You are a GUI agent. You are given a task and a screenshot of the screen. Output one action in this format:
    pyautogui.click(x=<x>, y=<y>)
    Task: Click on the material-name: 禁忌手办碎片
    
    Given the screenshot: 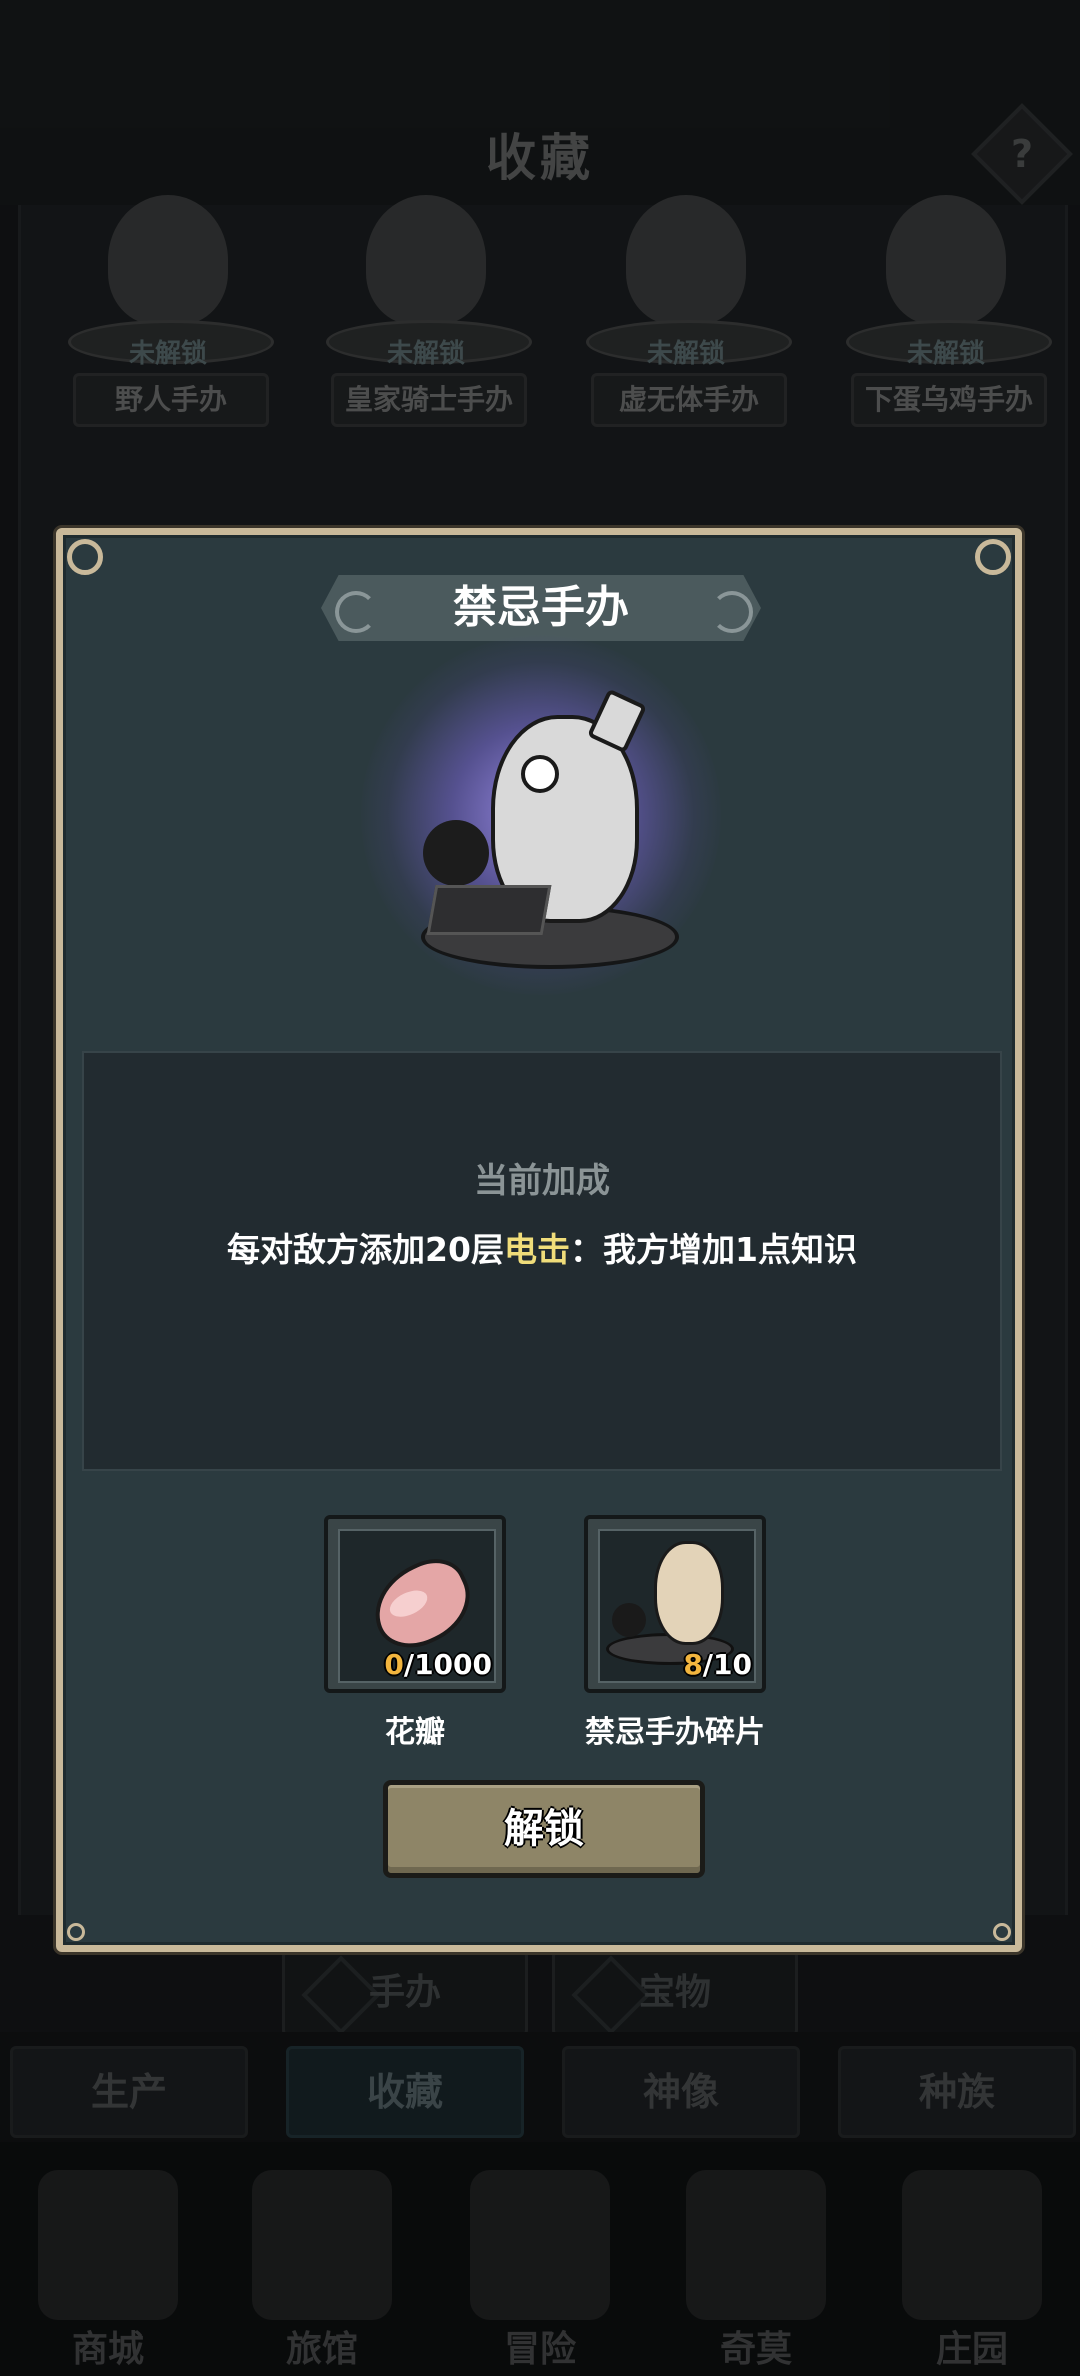 What is the action you would take?
    pyautogui.click(x=675, y=1732)
    